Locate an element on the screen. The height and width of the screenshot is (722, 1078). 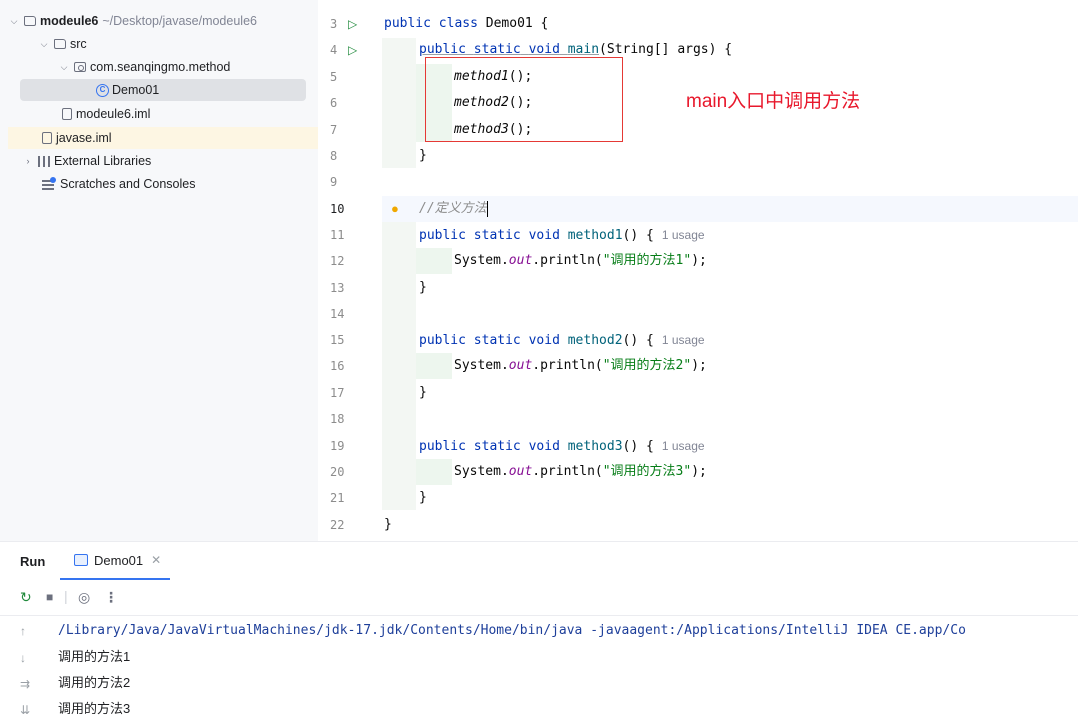
package-label: com.seanqingmo.method is located at coordinates (160, 67).